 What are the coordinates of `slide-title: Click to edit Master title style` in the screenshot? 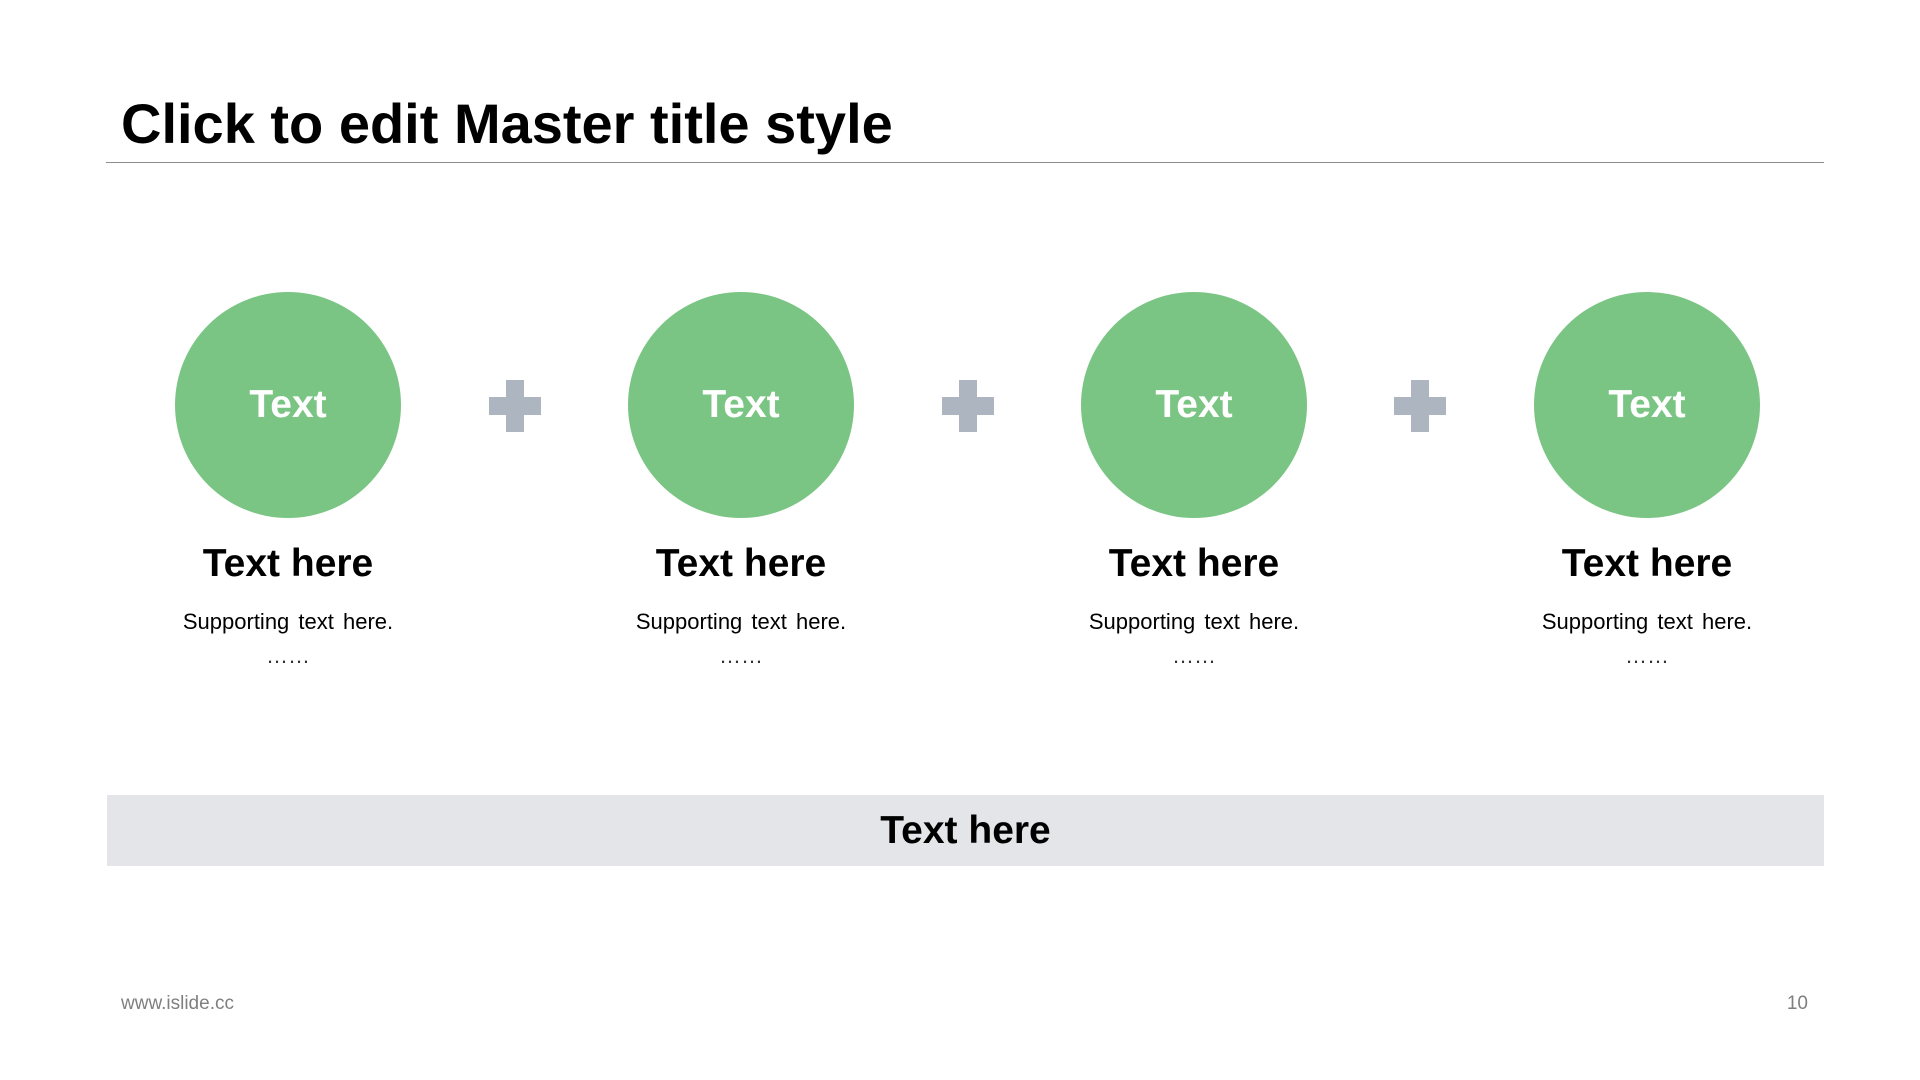 It's located at (507, 123).